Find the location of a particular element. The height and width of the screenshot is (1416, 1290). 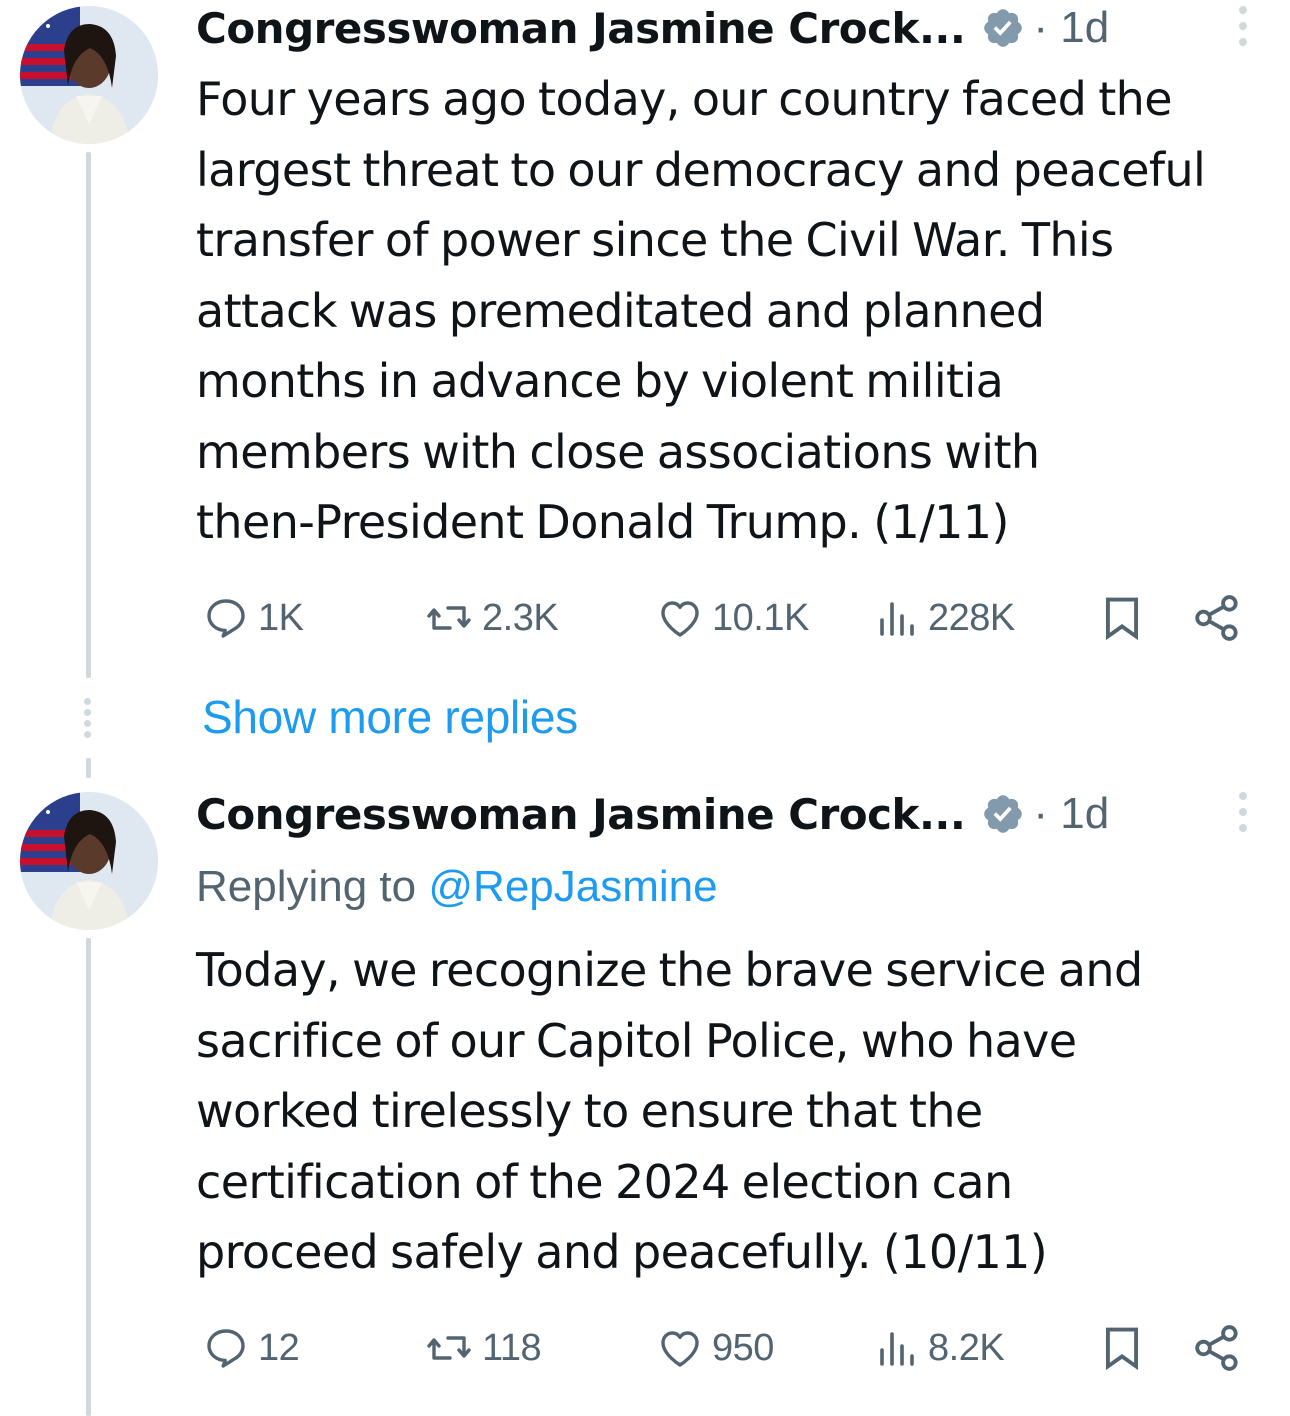

tweet-actions: 1K 2.3K 10.1K 228K is located at coordinates (726, 618).